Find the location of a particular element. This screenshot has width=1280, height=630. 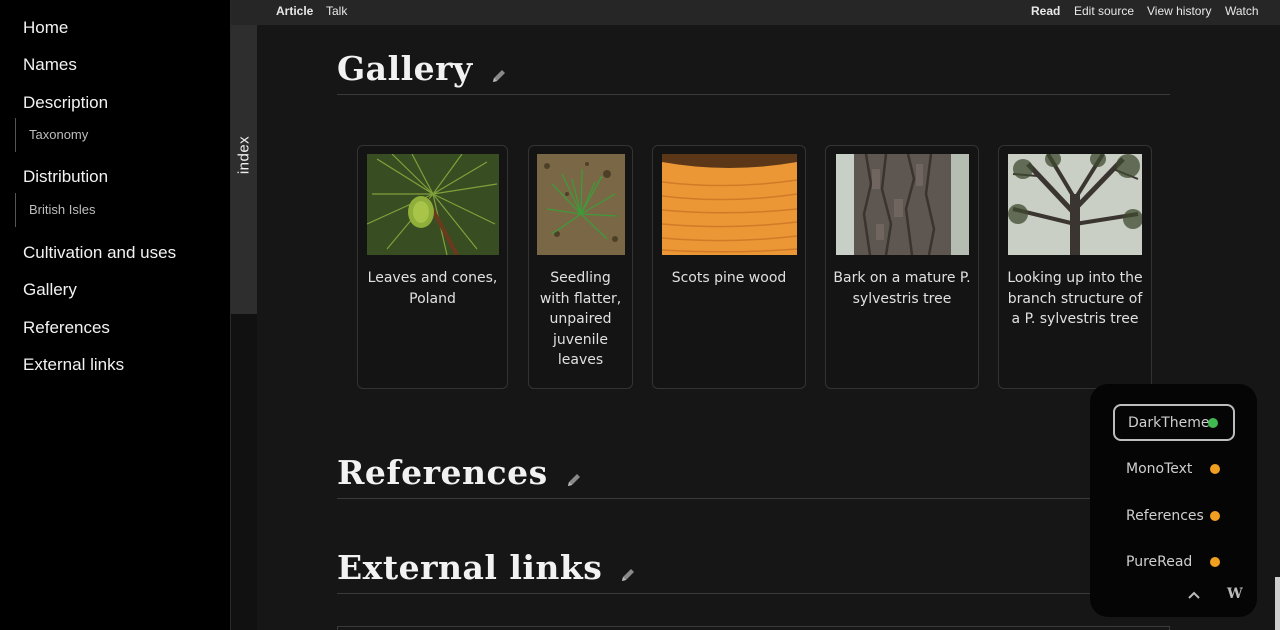

theme-option-label: DarkTheme is located at coordinates (1169, 422).